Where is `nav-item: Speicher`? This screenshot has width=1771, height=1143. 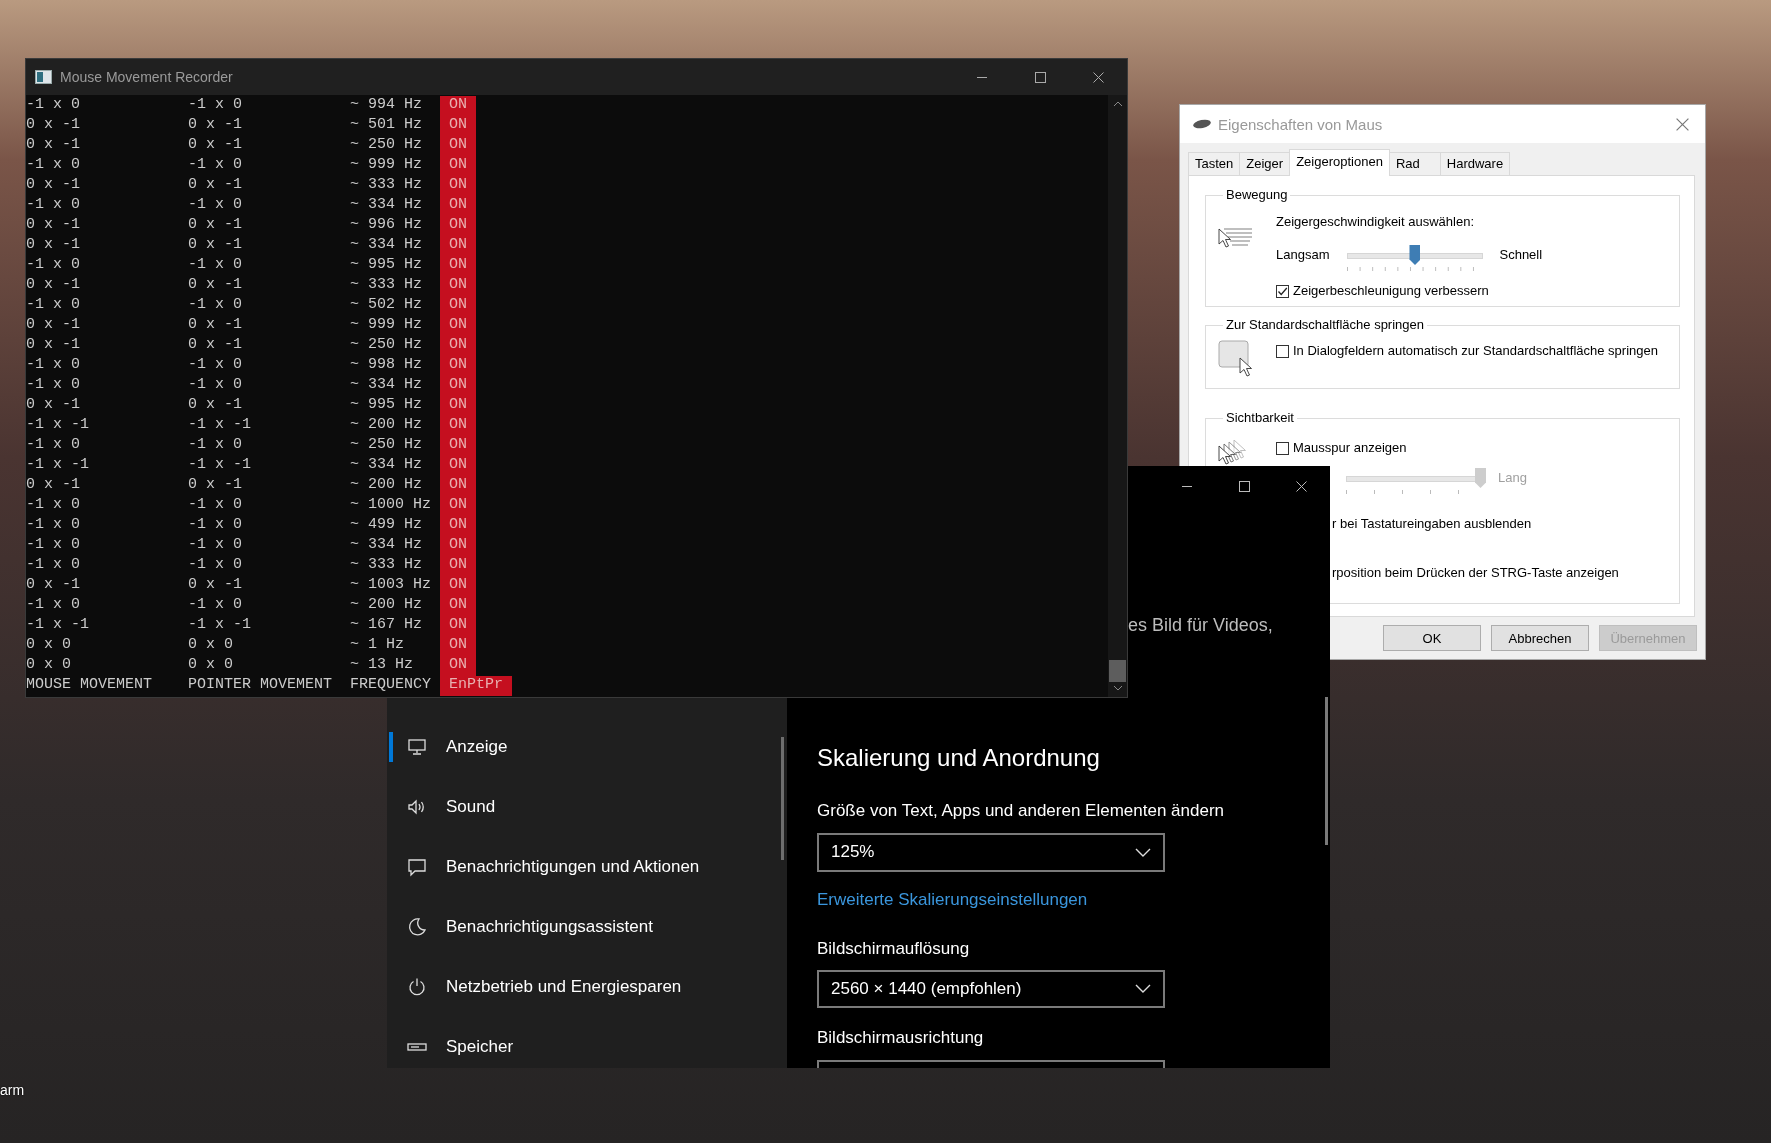
nav-item: Speicher is located at coordinates (587, 1042).